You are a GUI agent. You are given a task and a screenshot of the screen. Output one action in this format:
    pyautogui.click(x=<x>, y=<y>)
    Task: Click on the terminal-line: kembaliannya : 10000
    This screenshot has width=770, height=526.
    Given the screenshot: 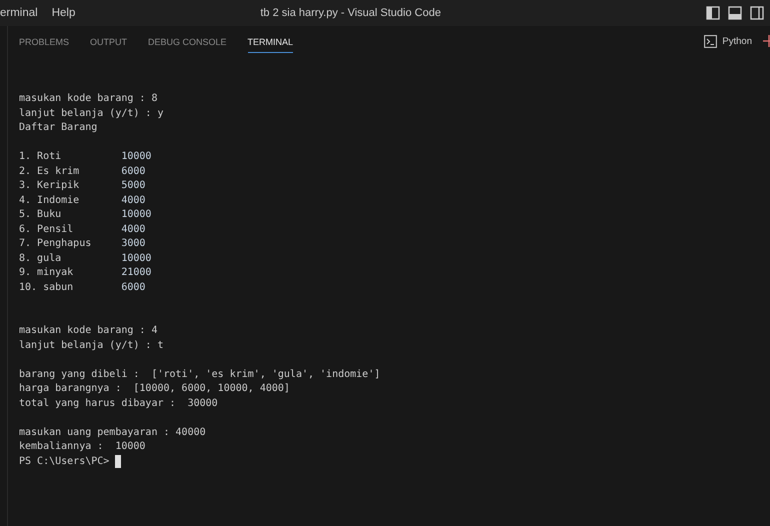 What is the action you would take?
    pyautogui.click(x=82, y=447)
    